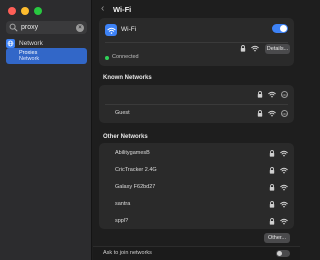 Image resolution: width=320 pixels, height=260 pixels. I want to click on other-network-row: Galaxy F62bd27, so click(196, 187).